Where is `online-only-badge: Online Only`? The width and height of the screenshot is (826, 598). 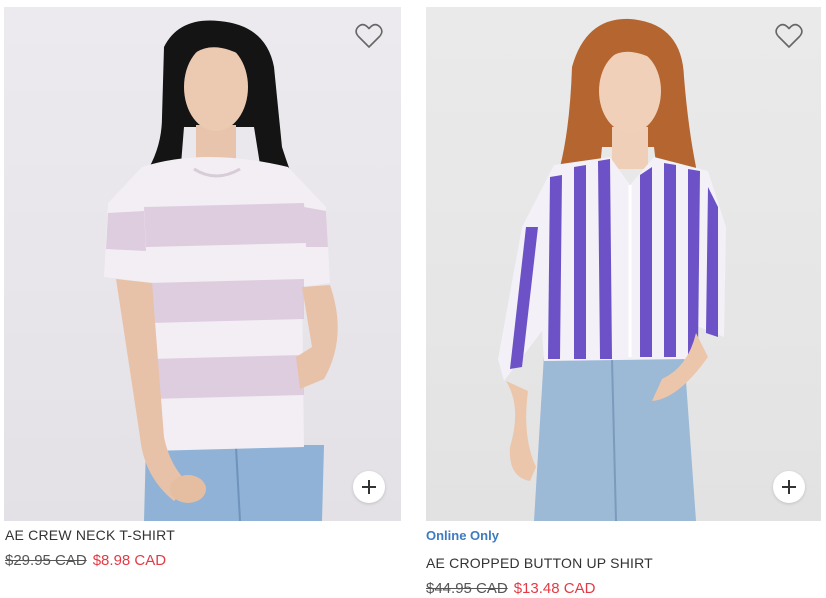 online-only-badge: Online Only is located at coordinates (462, 535).